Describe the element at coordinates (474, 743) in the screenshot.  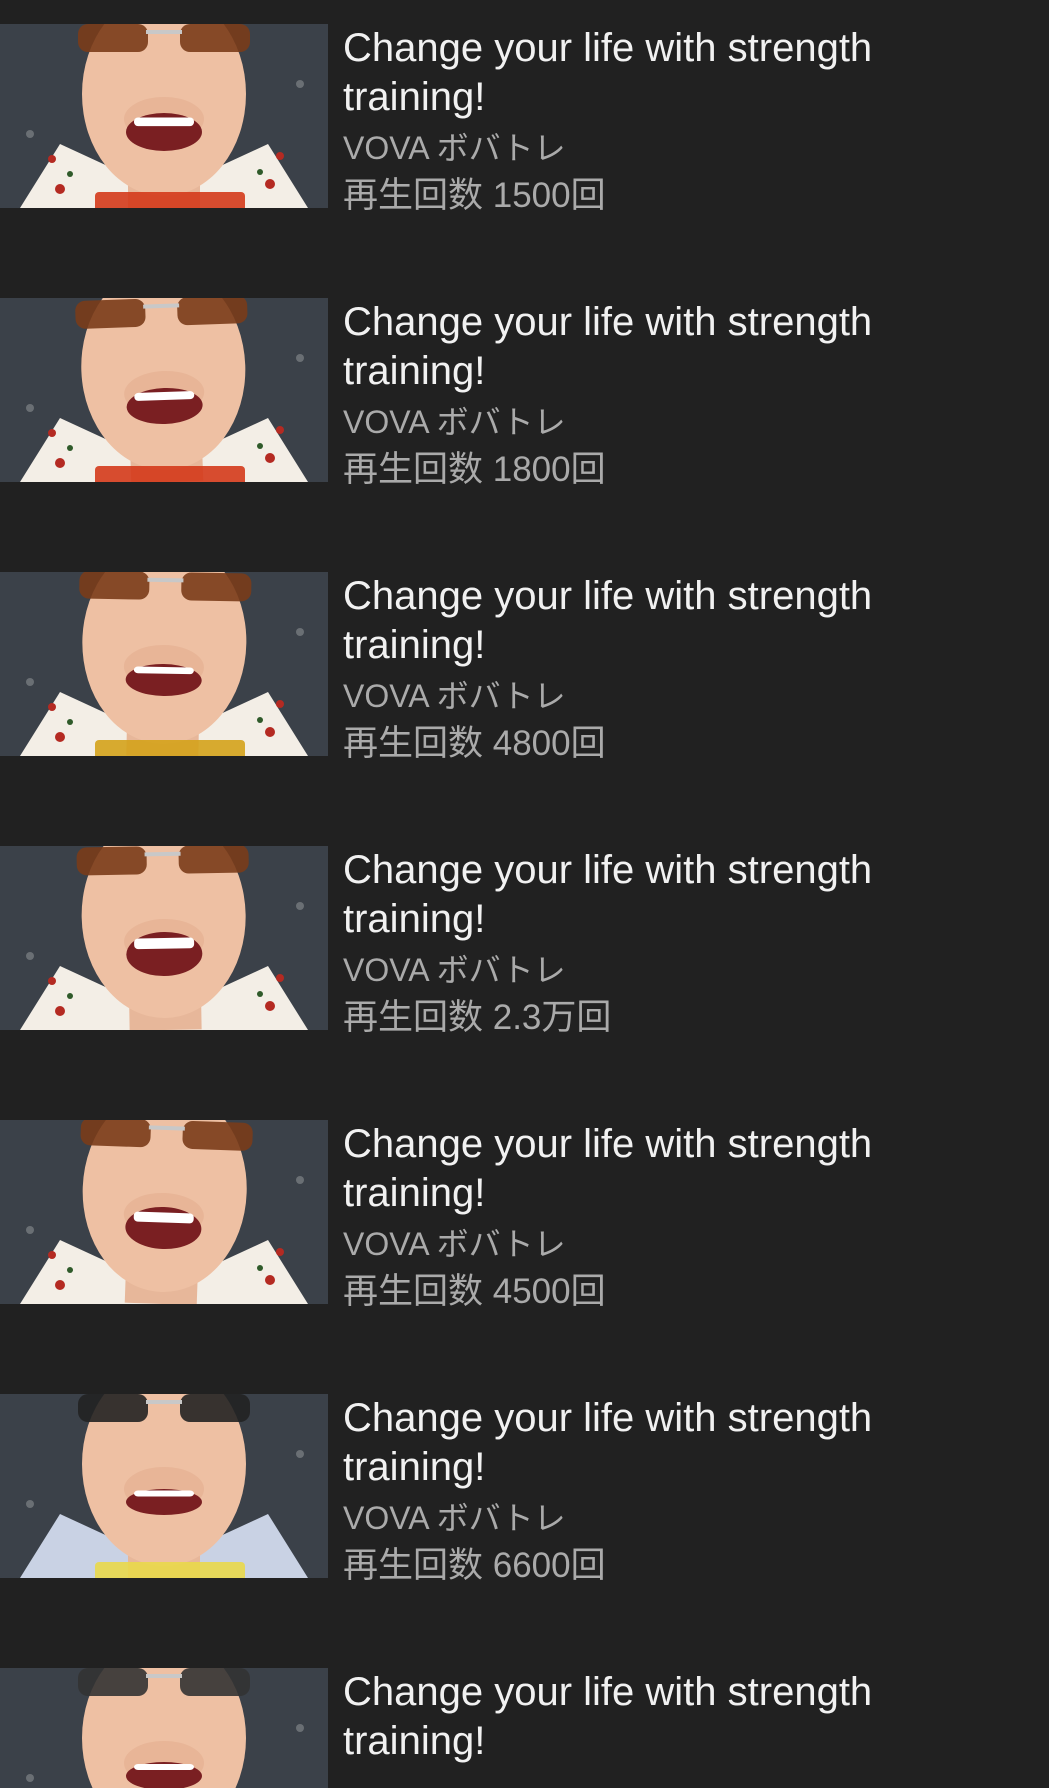
I see `view-count: 再生回数 4800回` at that location.